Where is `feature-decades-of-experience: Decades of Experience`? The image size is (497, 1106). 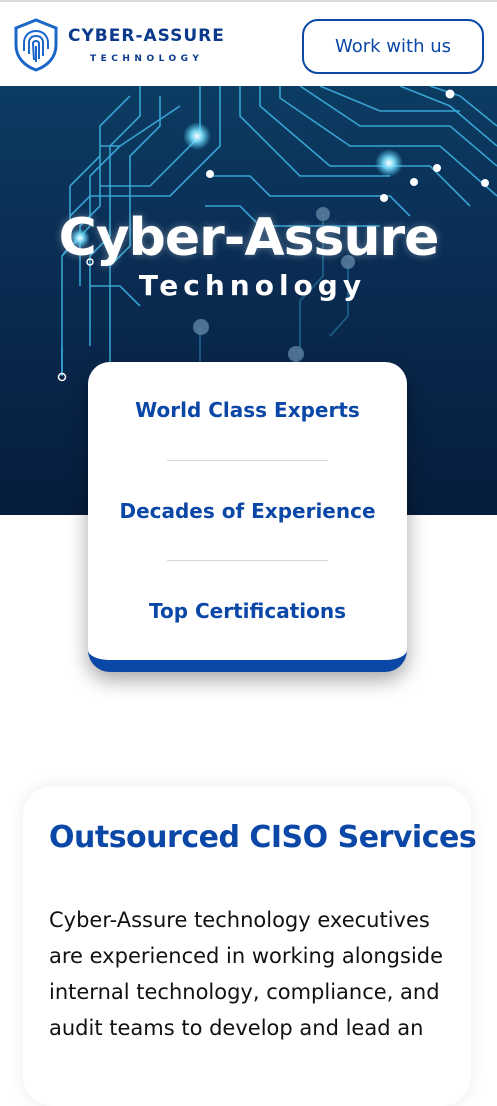 feature-decades-of-experience: Decades of Experience is located at coordinates (247, 511).